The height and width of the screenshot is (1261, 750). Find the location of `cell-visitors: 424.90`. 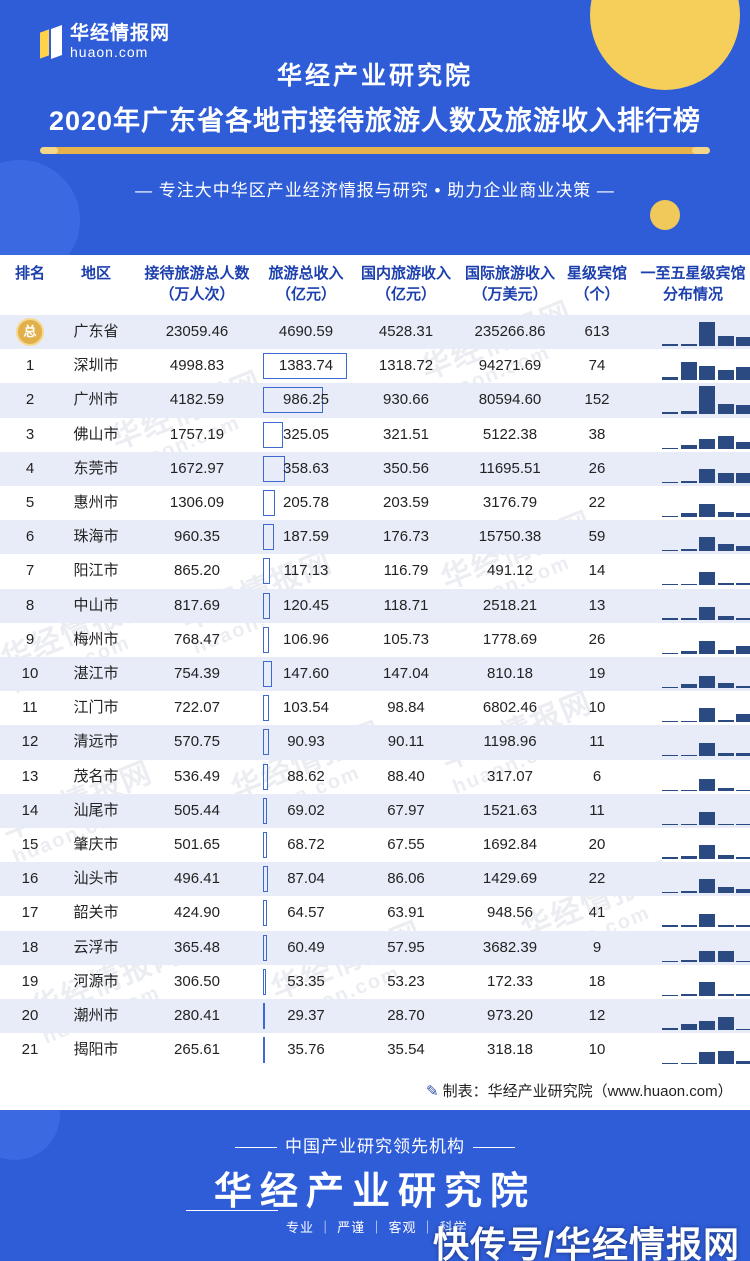

cell-visitors: 424.90 is located at coordinates (197, 913).